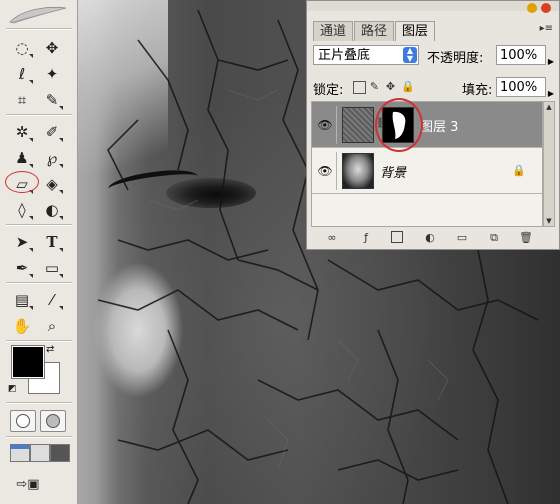  What do you see at coordinates (22, 210) in the screenshot?
I see `blur-tool: ◊` at bounding box center [22, 210].